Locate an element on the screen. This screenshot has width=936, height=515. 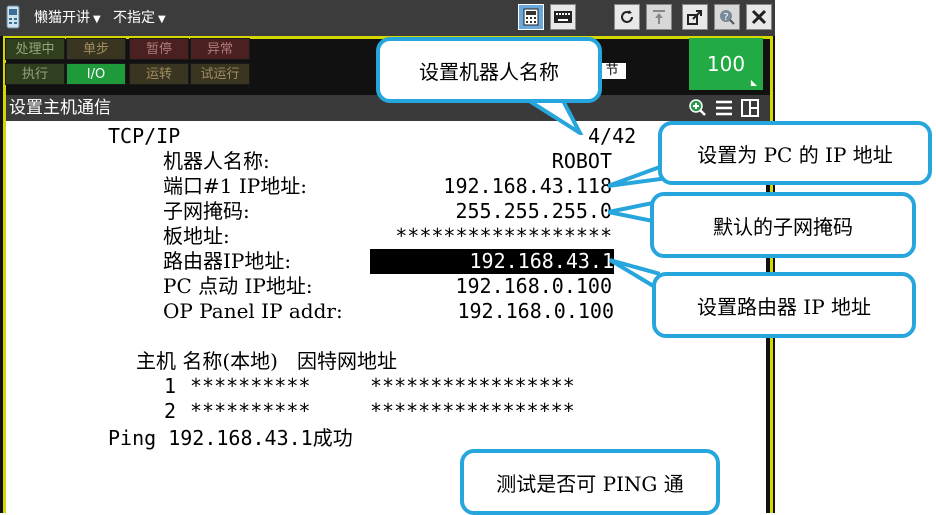
board-address-value: ****************** is located at coordinates (489, 236).